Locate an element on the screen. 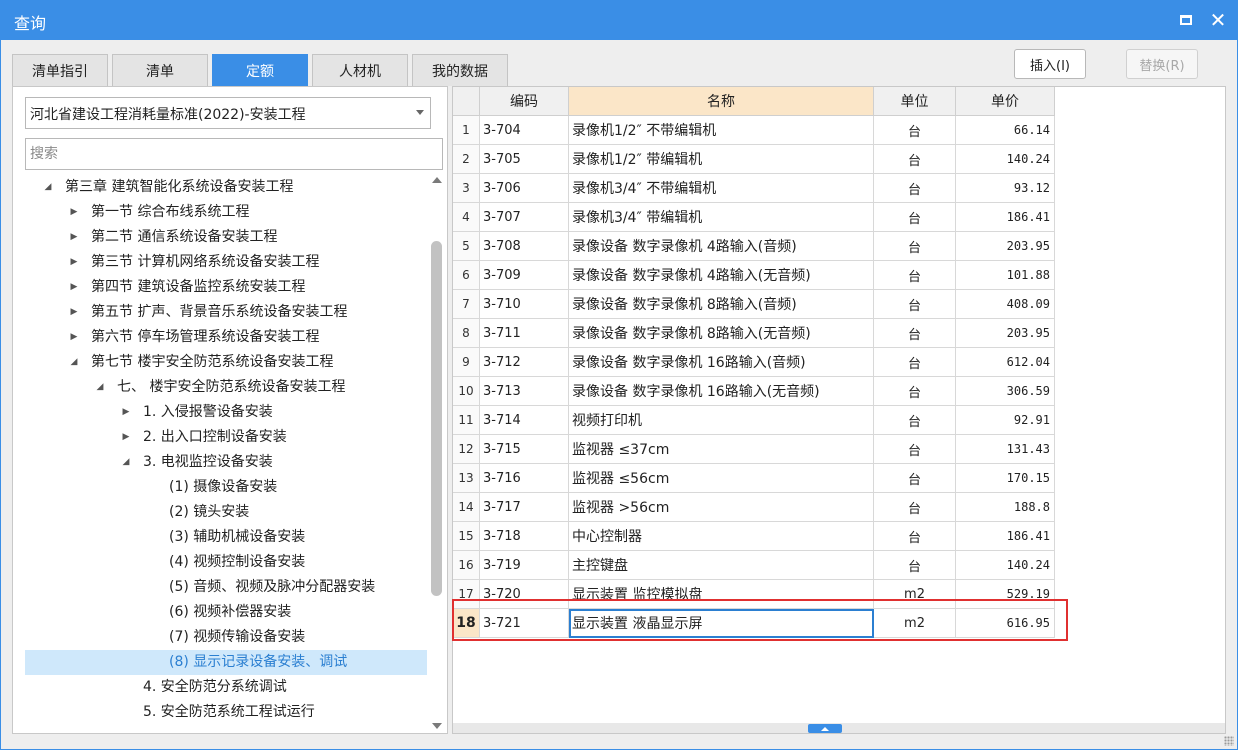  expand-toggle is located at coordinates (825, 728).